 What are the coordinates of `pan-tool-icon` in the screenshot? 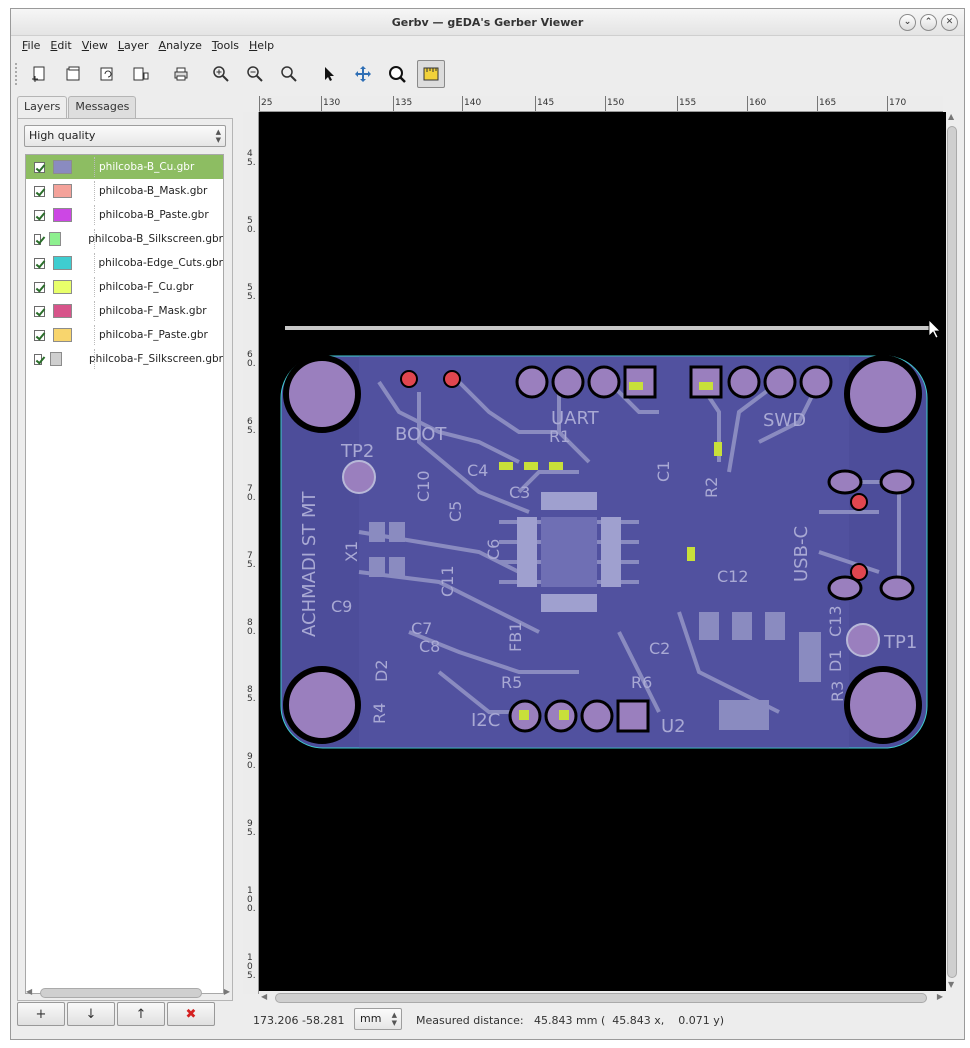 It's located at (363, 74).